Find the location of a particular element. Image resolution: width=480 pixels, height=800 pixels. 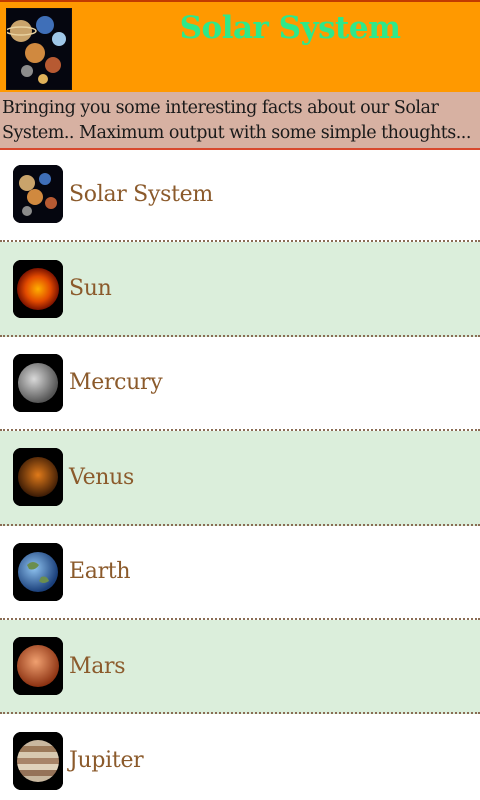

list-item-label: Mercury is located at coordinates (116, 383).